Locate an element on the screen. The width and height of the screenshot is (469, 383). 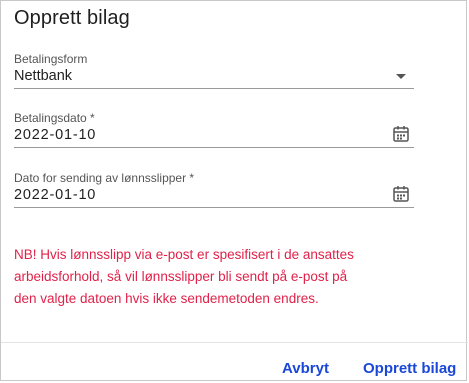
dialog-title: Opprett bilag is located at coordinates (72, 18).